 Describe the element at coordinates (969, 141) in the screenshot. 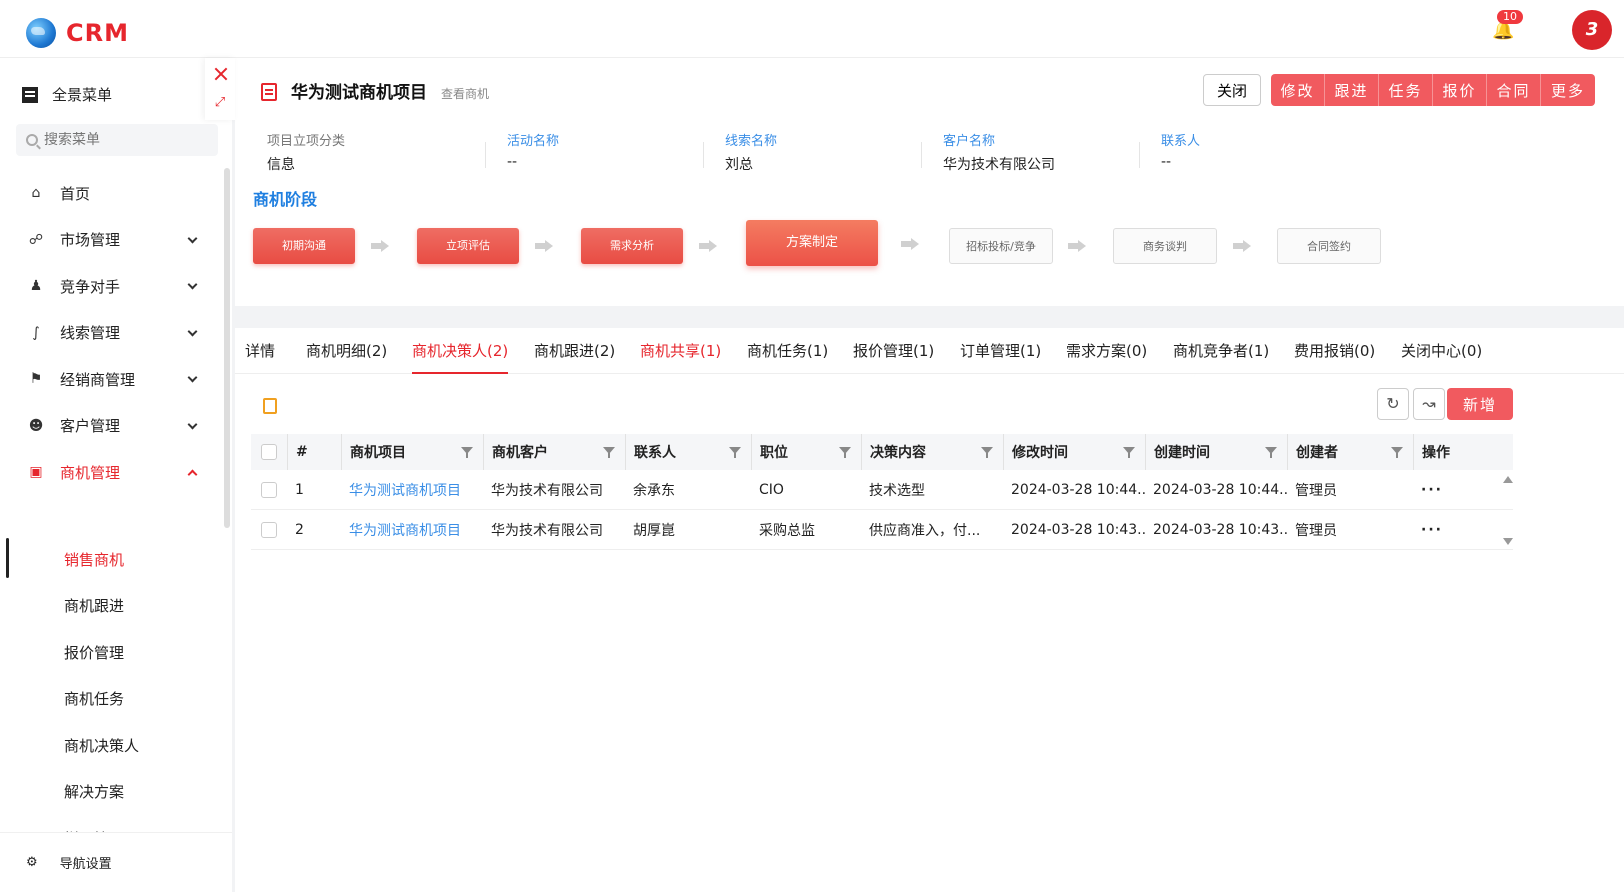

I see `field-label: 客户名称` at that location.